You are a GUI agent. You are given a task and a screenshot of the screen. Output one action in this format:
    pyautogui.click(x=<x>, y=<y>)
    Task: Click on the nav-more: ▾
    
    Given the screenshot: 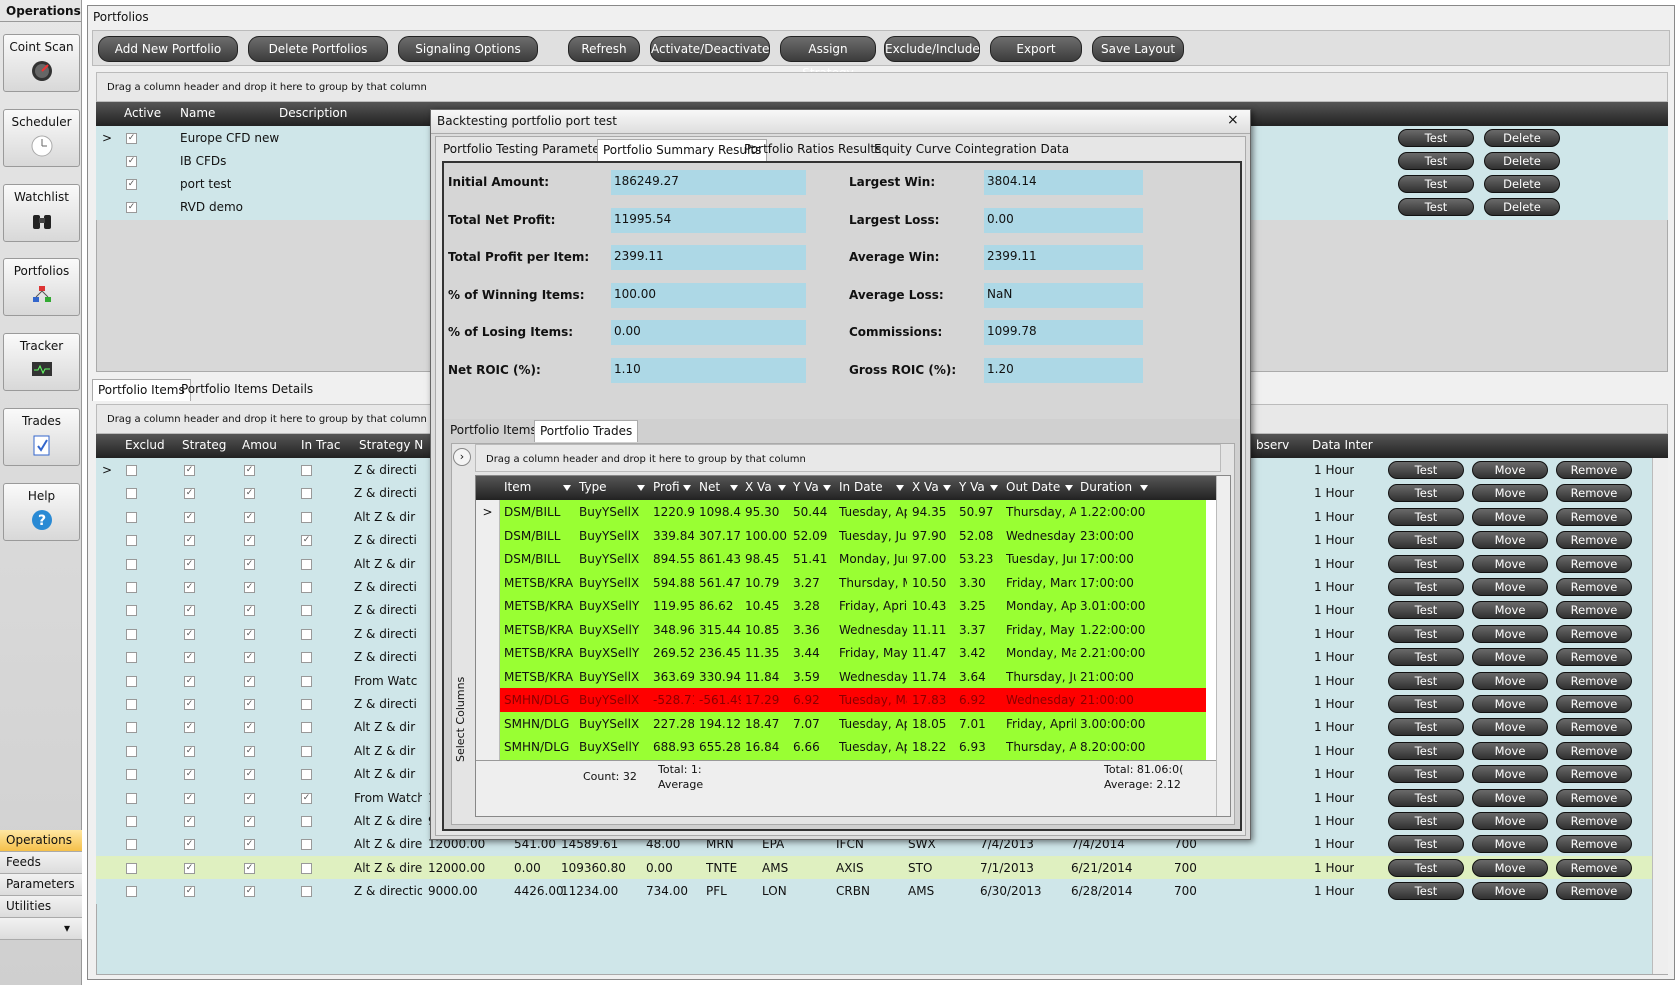 What is the action you would take?
    pyautogui.click(x=41, y=929)
    